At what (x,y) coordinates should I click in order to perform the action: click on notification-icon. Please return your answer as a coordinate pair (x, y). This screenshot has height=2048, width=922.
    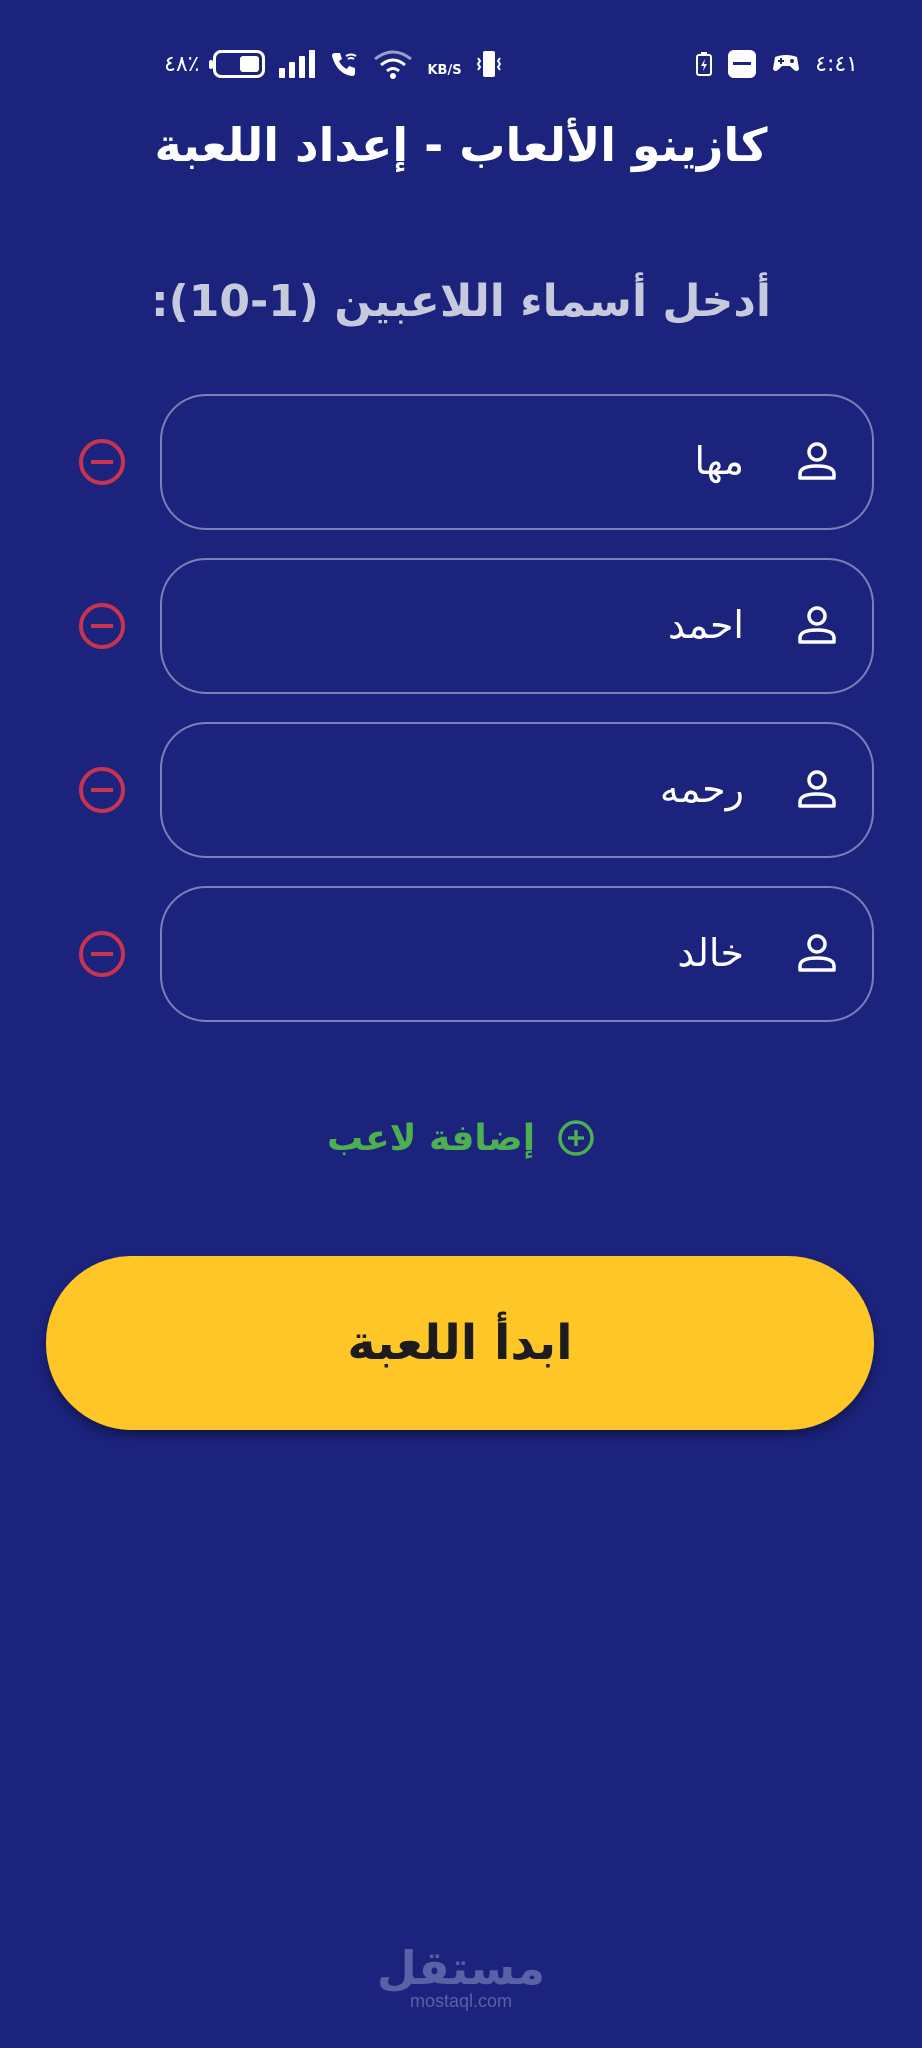
    Looking at the image, I should click on (742, 64).